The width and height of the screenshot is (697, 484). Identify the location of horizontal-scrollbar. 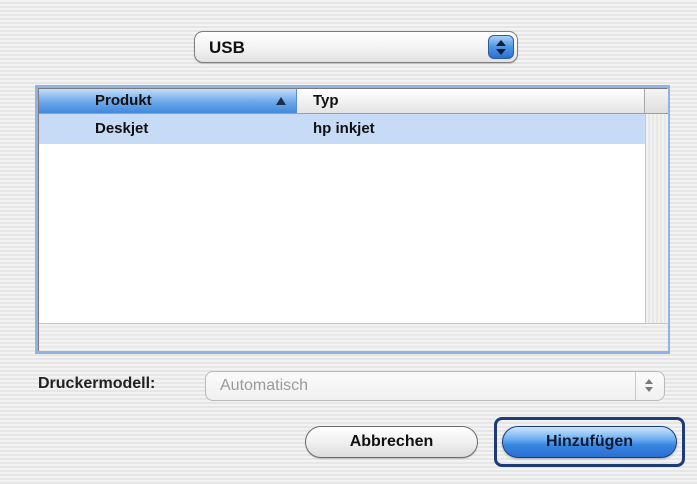
(353, 337).